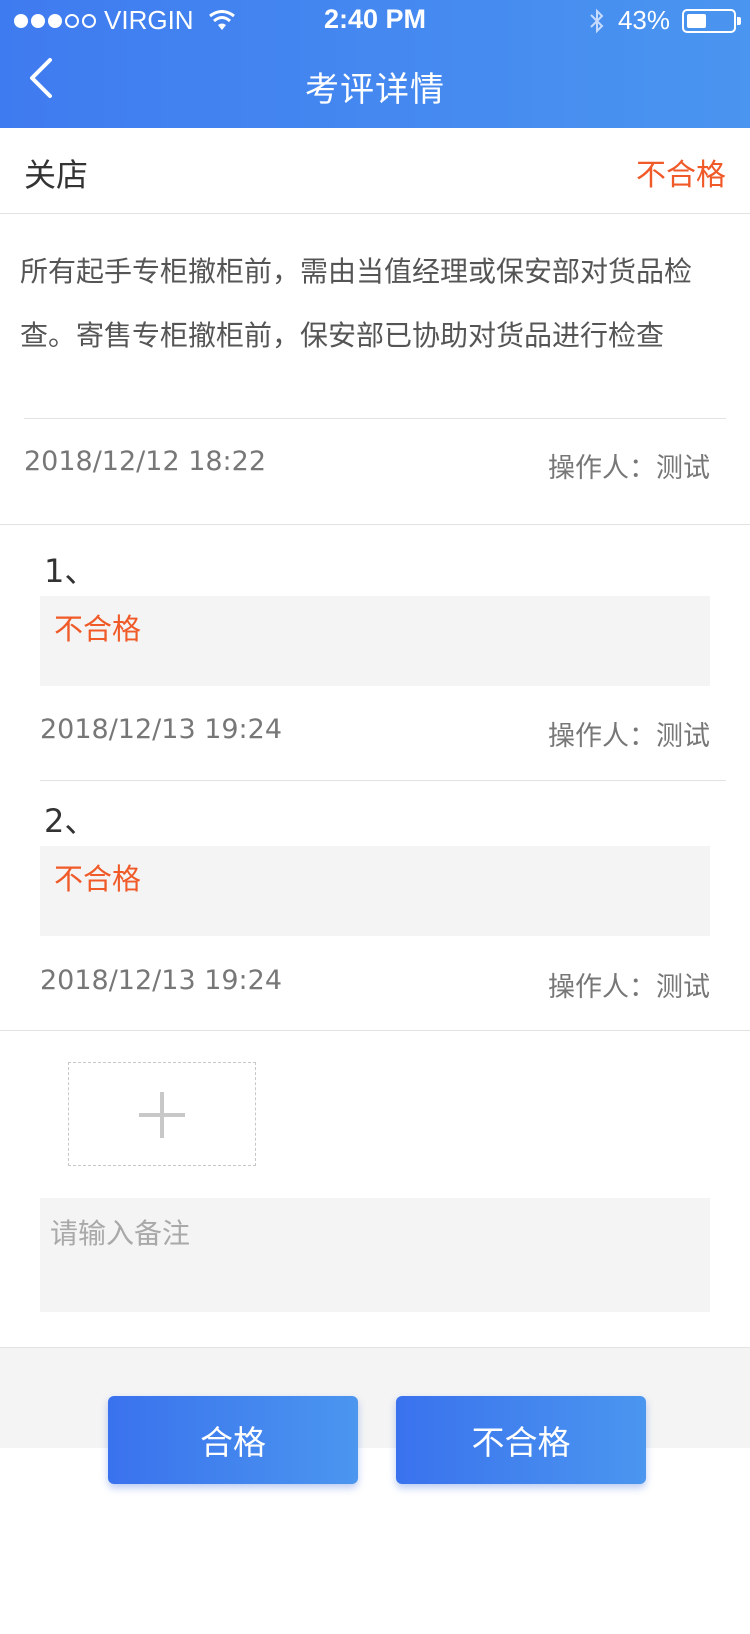  What do you see at coordinates (521, 1440) in the screenshot?
I see `fail-button: 不合格` at bounding box center [521, 1440].